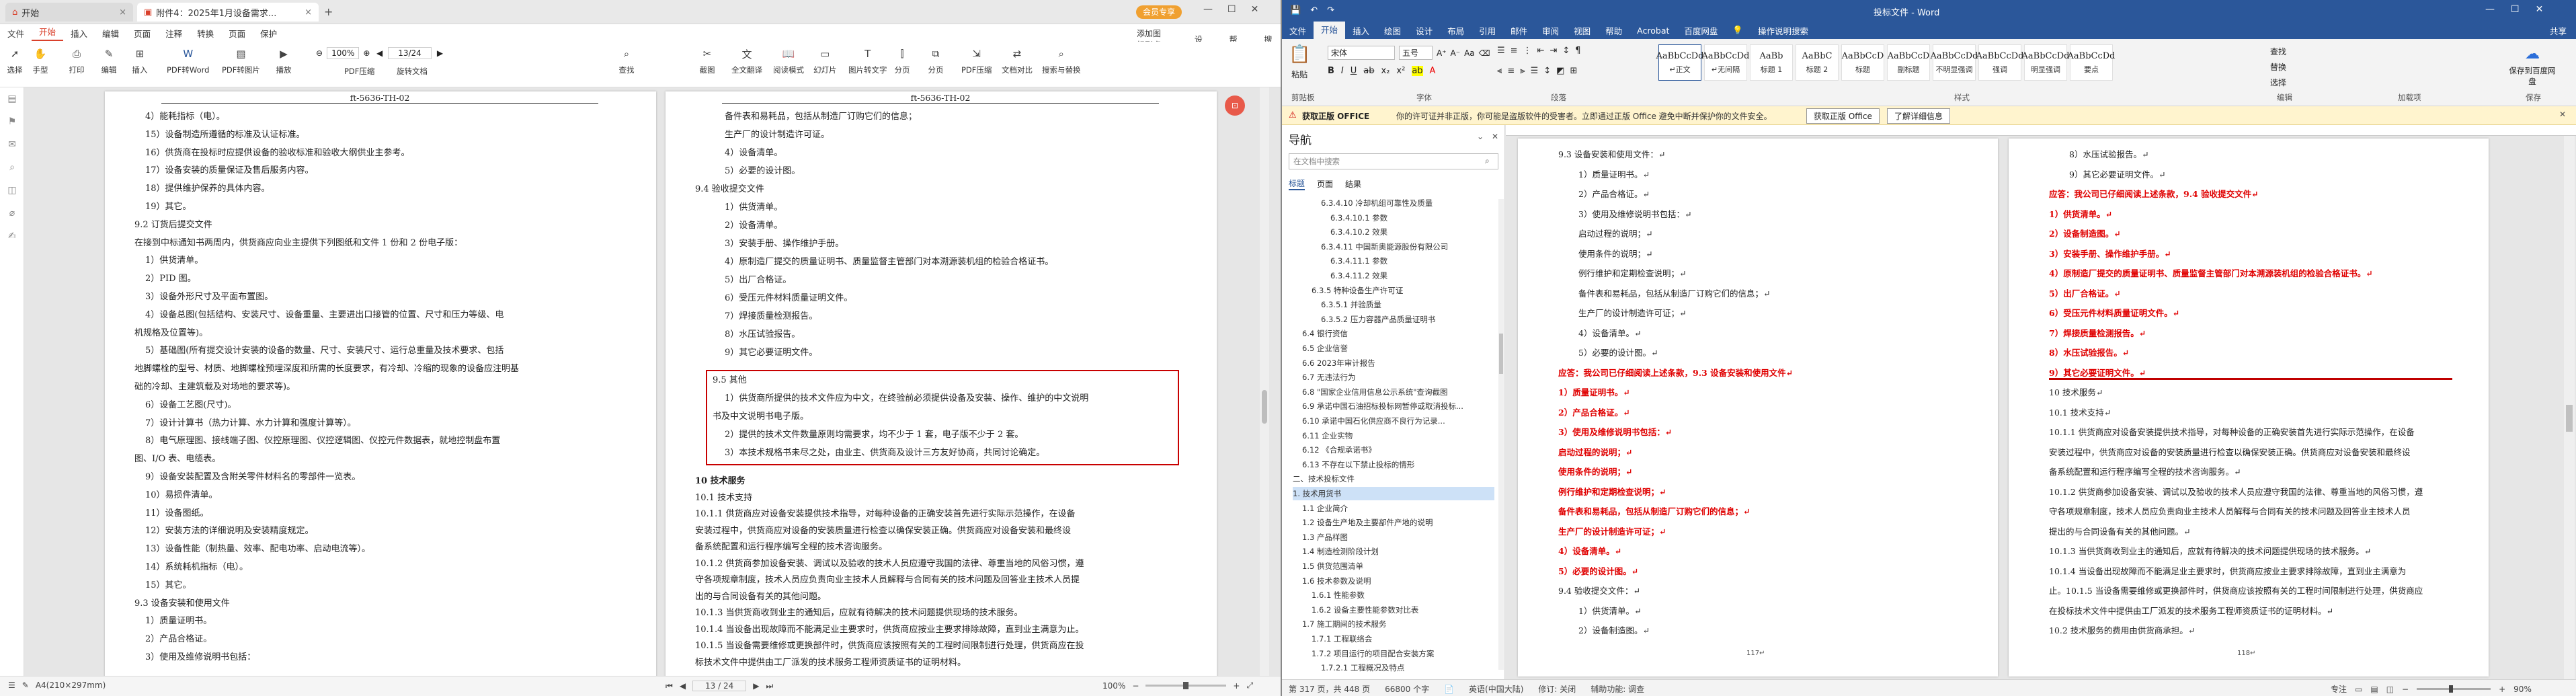 This screenshot has width=2576, height=696. Describe the element at coordinates (1403, 595) in the screenshot. I see `nav-item: 1.6.1 性能参数` at that location.